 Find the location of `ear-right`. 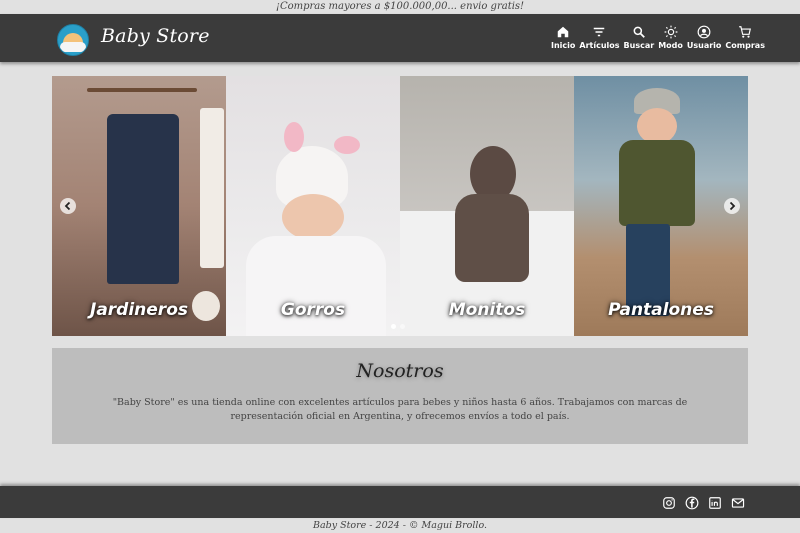

ear-right is located at coordinates (347, 145).